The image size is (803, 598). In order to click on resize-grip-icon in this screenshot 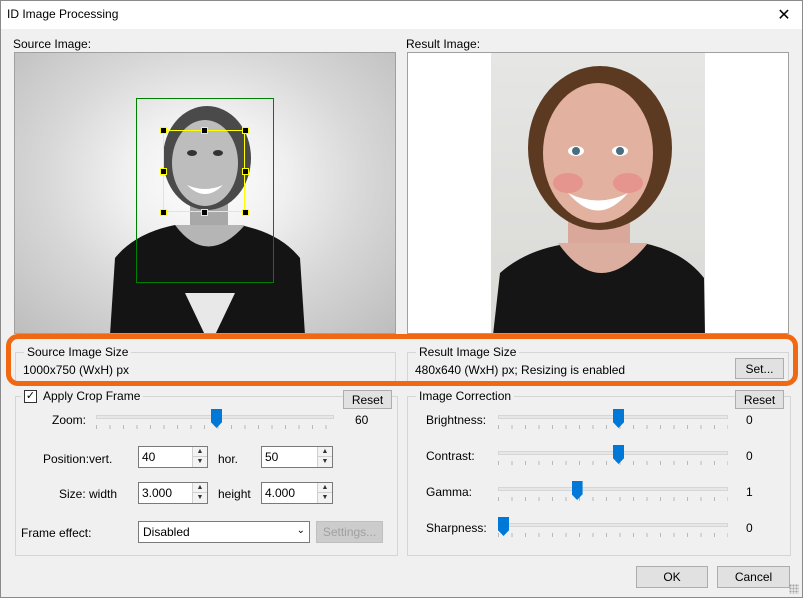, I will do `click(794, 589)`.